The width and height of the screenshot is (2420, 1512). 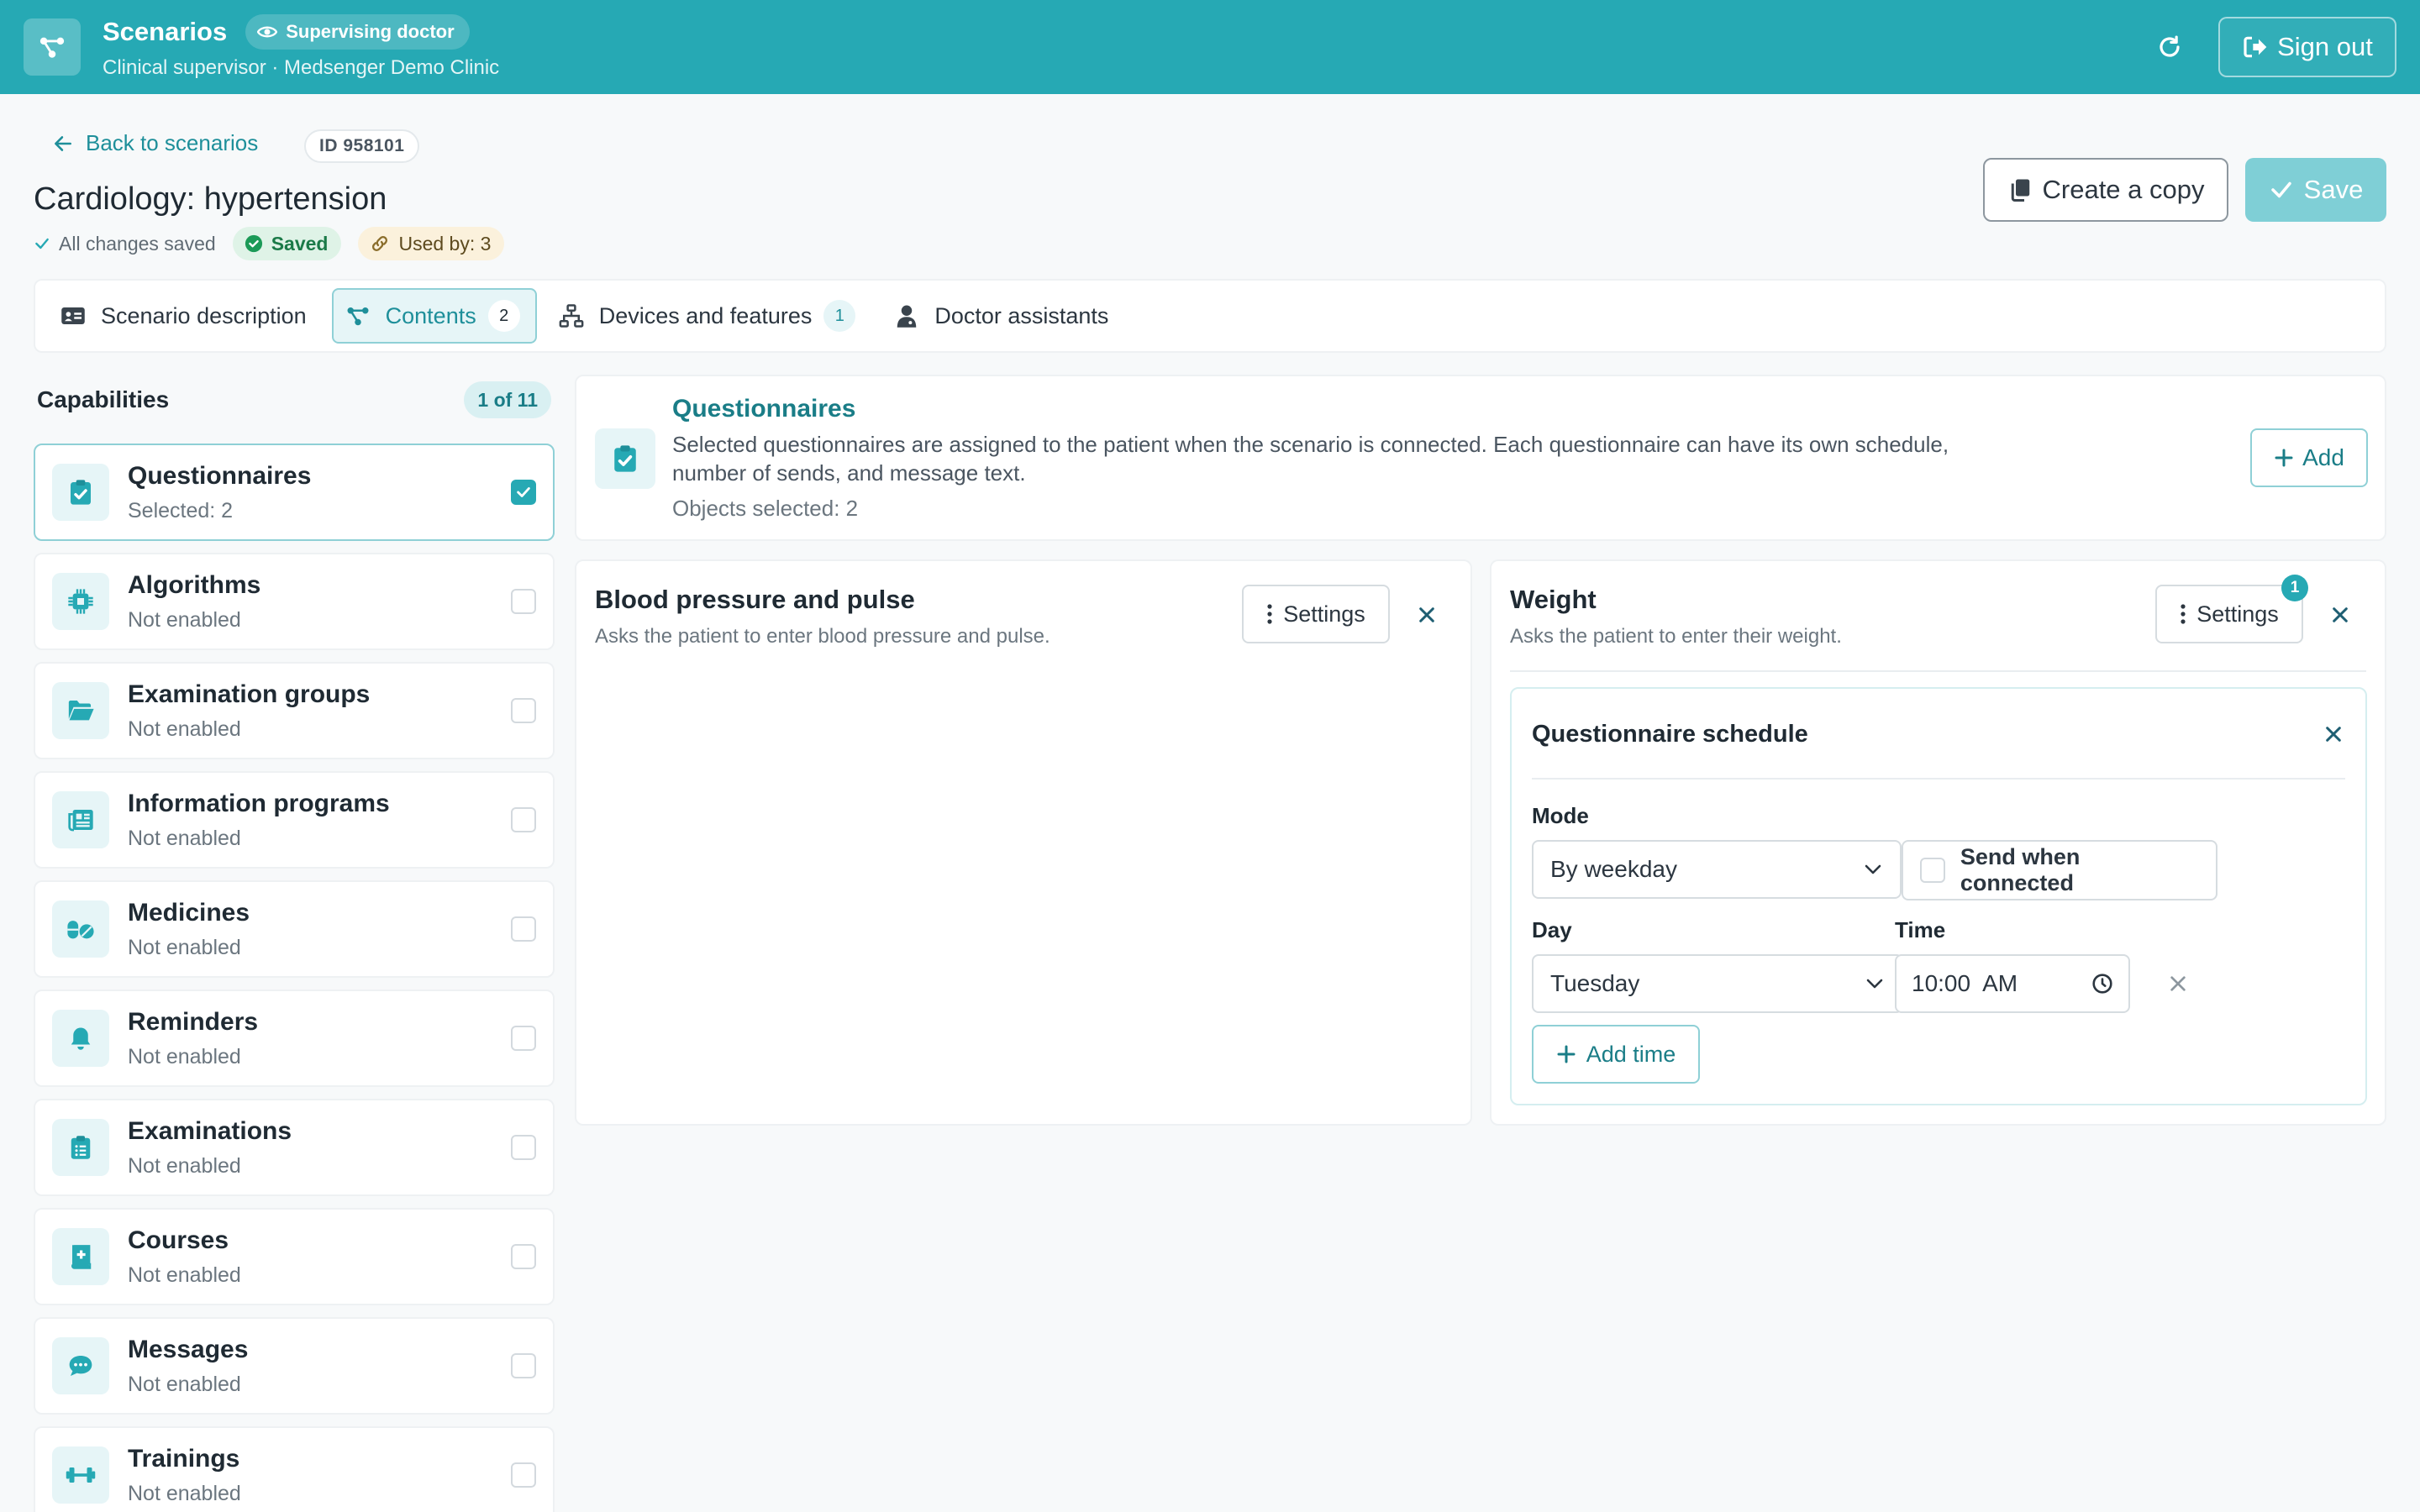 What do you see at coordinates (63, 143) in the screenshot?
I see `arrow-left-icon` at bounding box center [63, 143].